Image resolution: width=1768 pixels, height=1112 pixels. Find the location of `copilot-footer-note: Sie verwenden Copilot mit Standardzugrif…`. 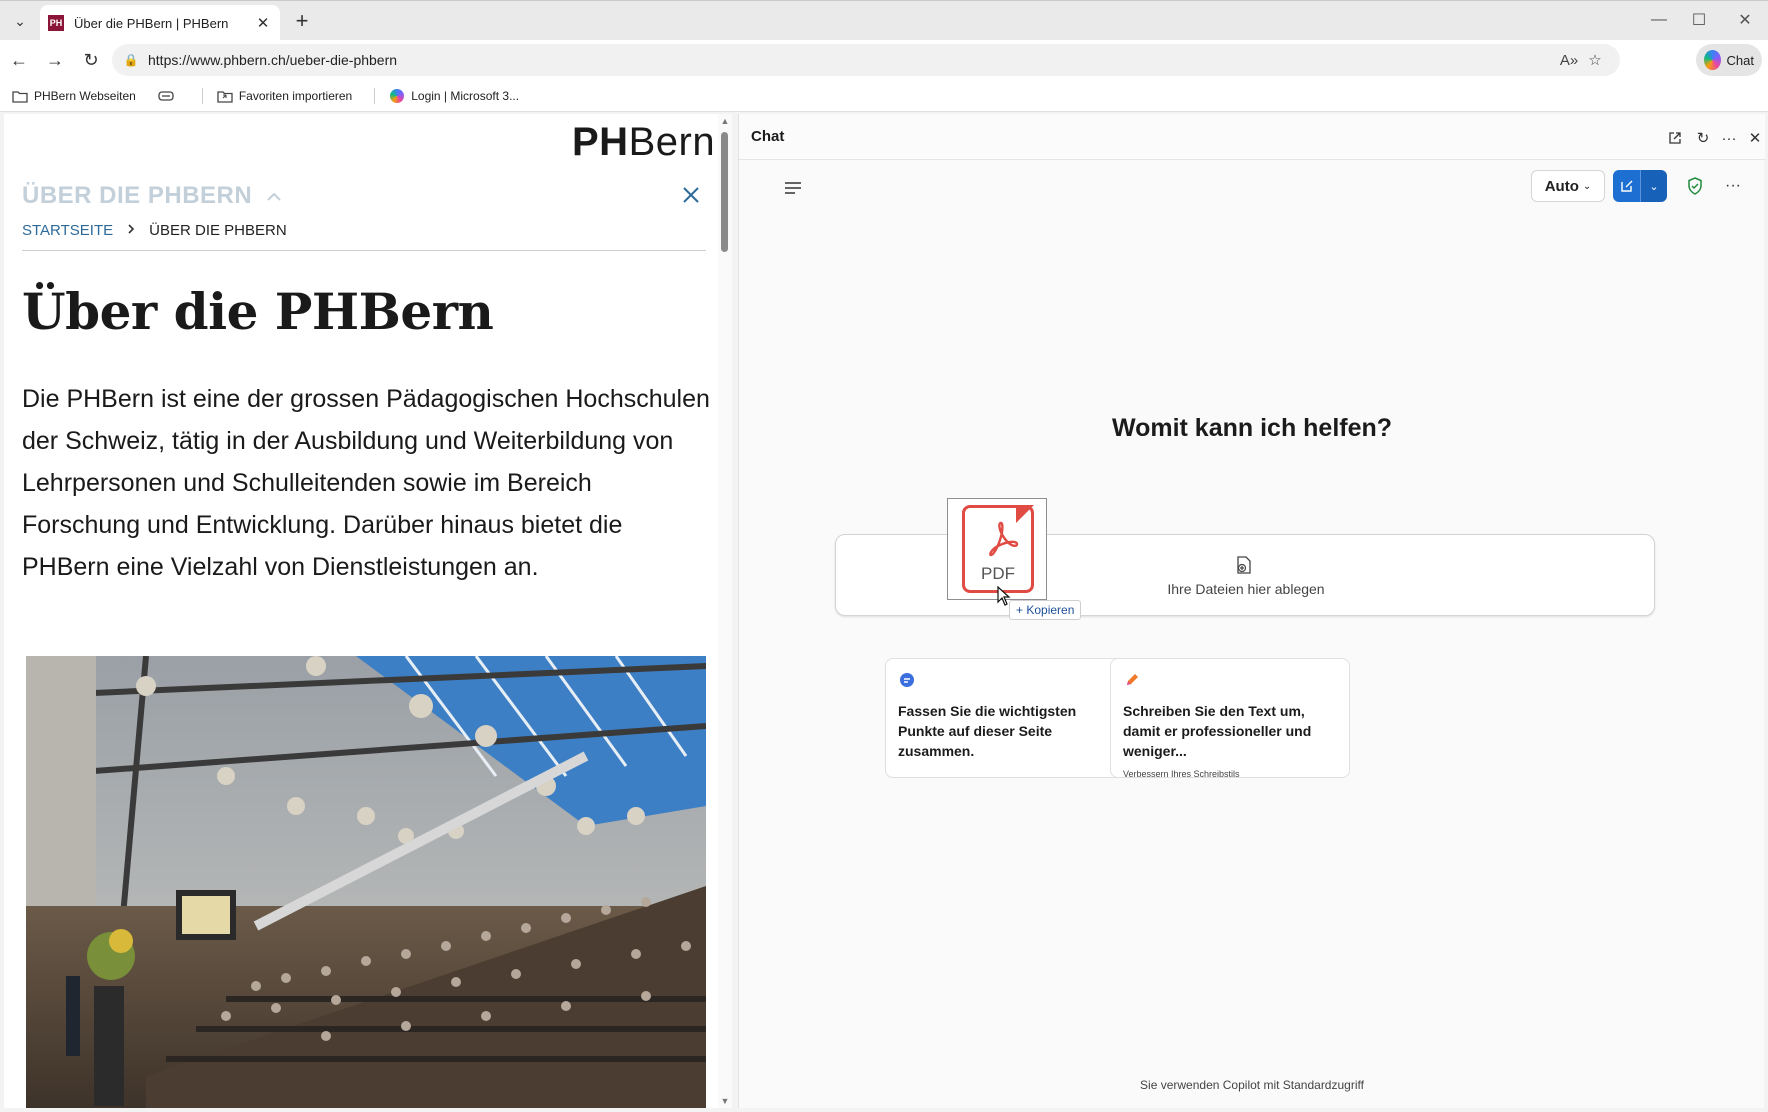

copilot-footer-note: Sie verwenden Copilot mit Standardzugrif… is located at coordinates (1252, 1085).